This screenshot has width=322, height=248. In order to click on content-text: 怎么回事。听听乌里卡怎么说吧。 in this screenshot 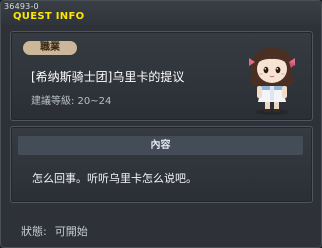, I will do `click(114, 178)`.